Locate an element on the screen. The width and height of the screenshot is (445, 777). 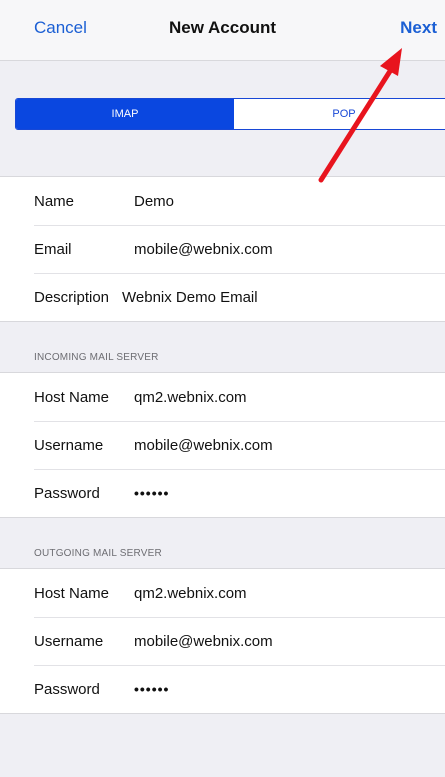
outgoing-host-field: qm2.webnix.com is located at coordinates (190, 593).